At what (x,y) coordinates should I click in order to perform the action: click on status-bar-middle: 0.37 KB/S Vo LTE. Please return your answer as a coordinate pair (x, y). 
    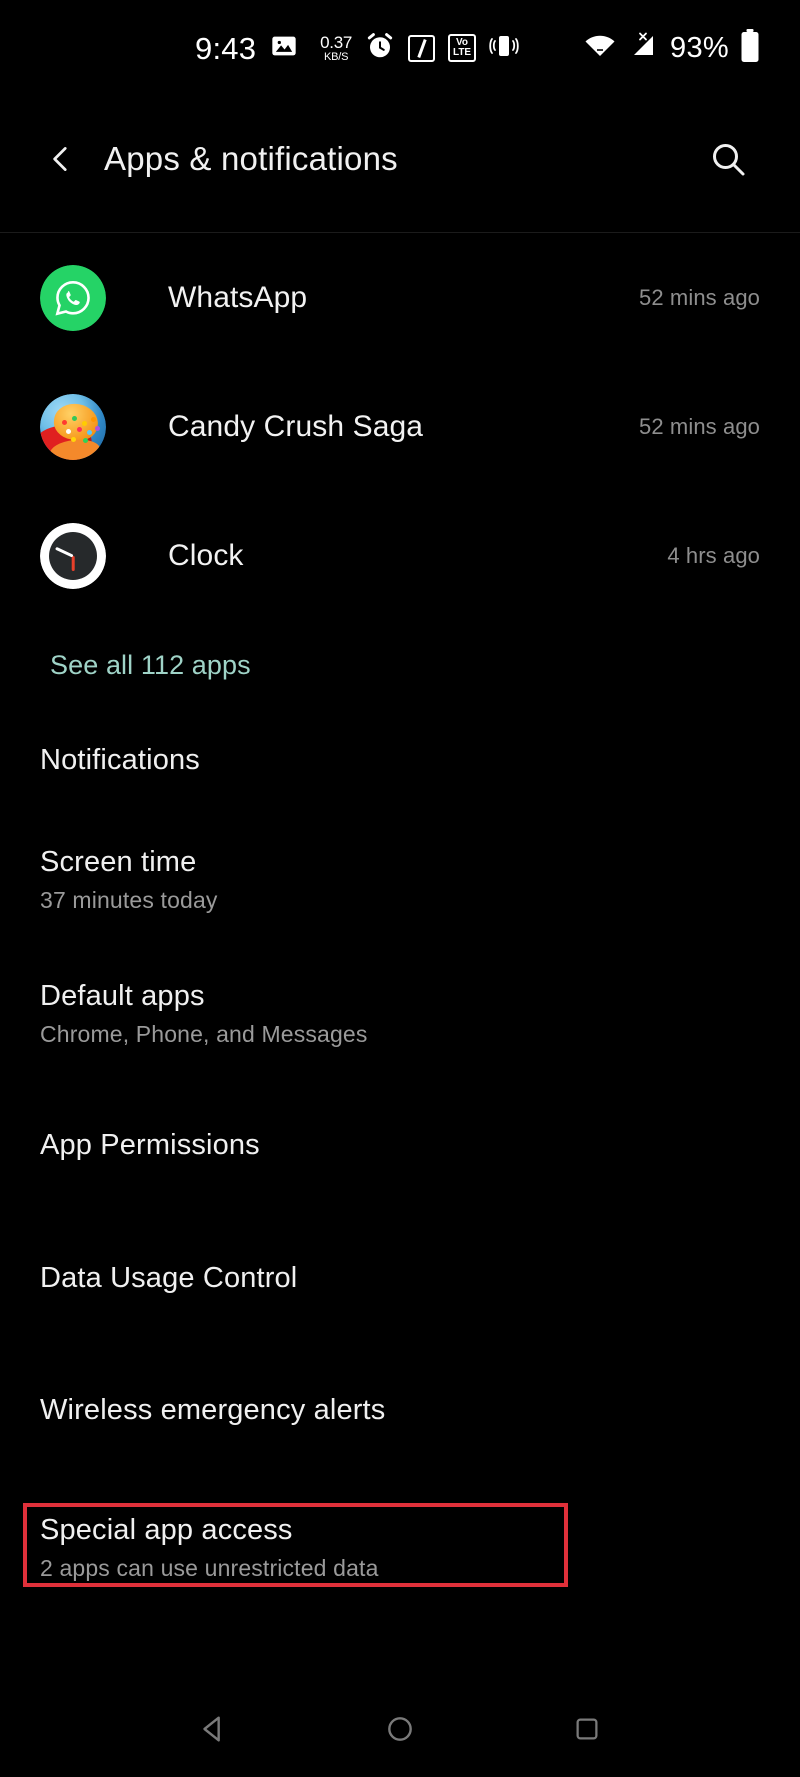
    Looking at the image, I should click on (419, 48).